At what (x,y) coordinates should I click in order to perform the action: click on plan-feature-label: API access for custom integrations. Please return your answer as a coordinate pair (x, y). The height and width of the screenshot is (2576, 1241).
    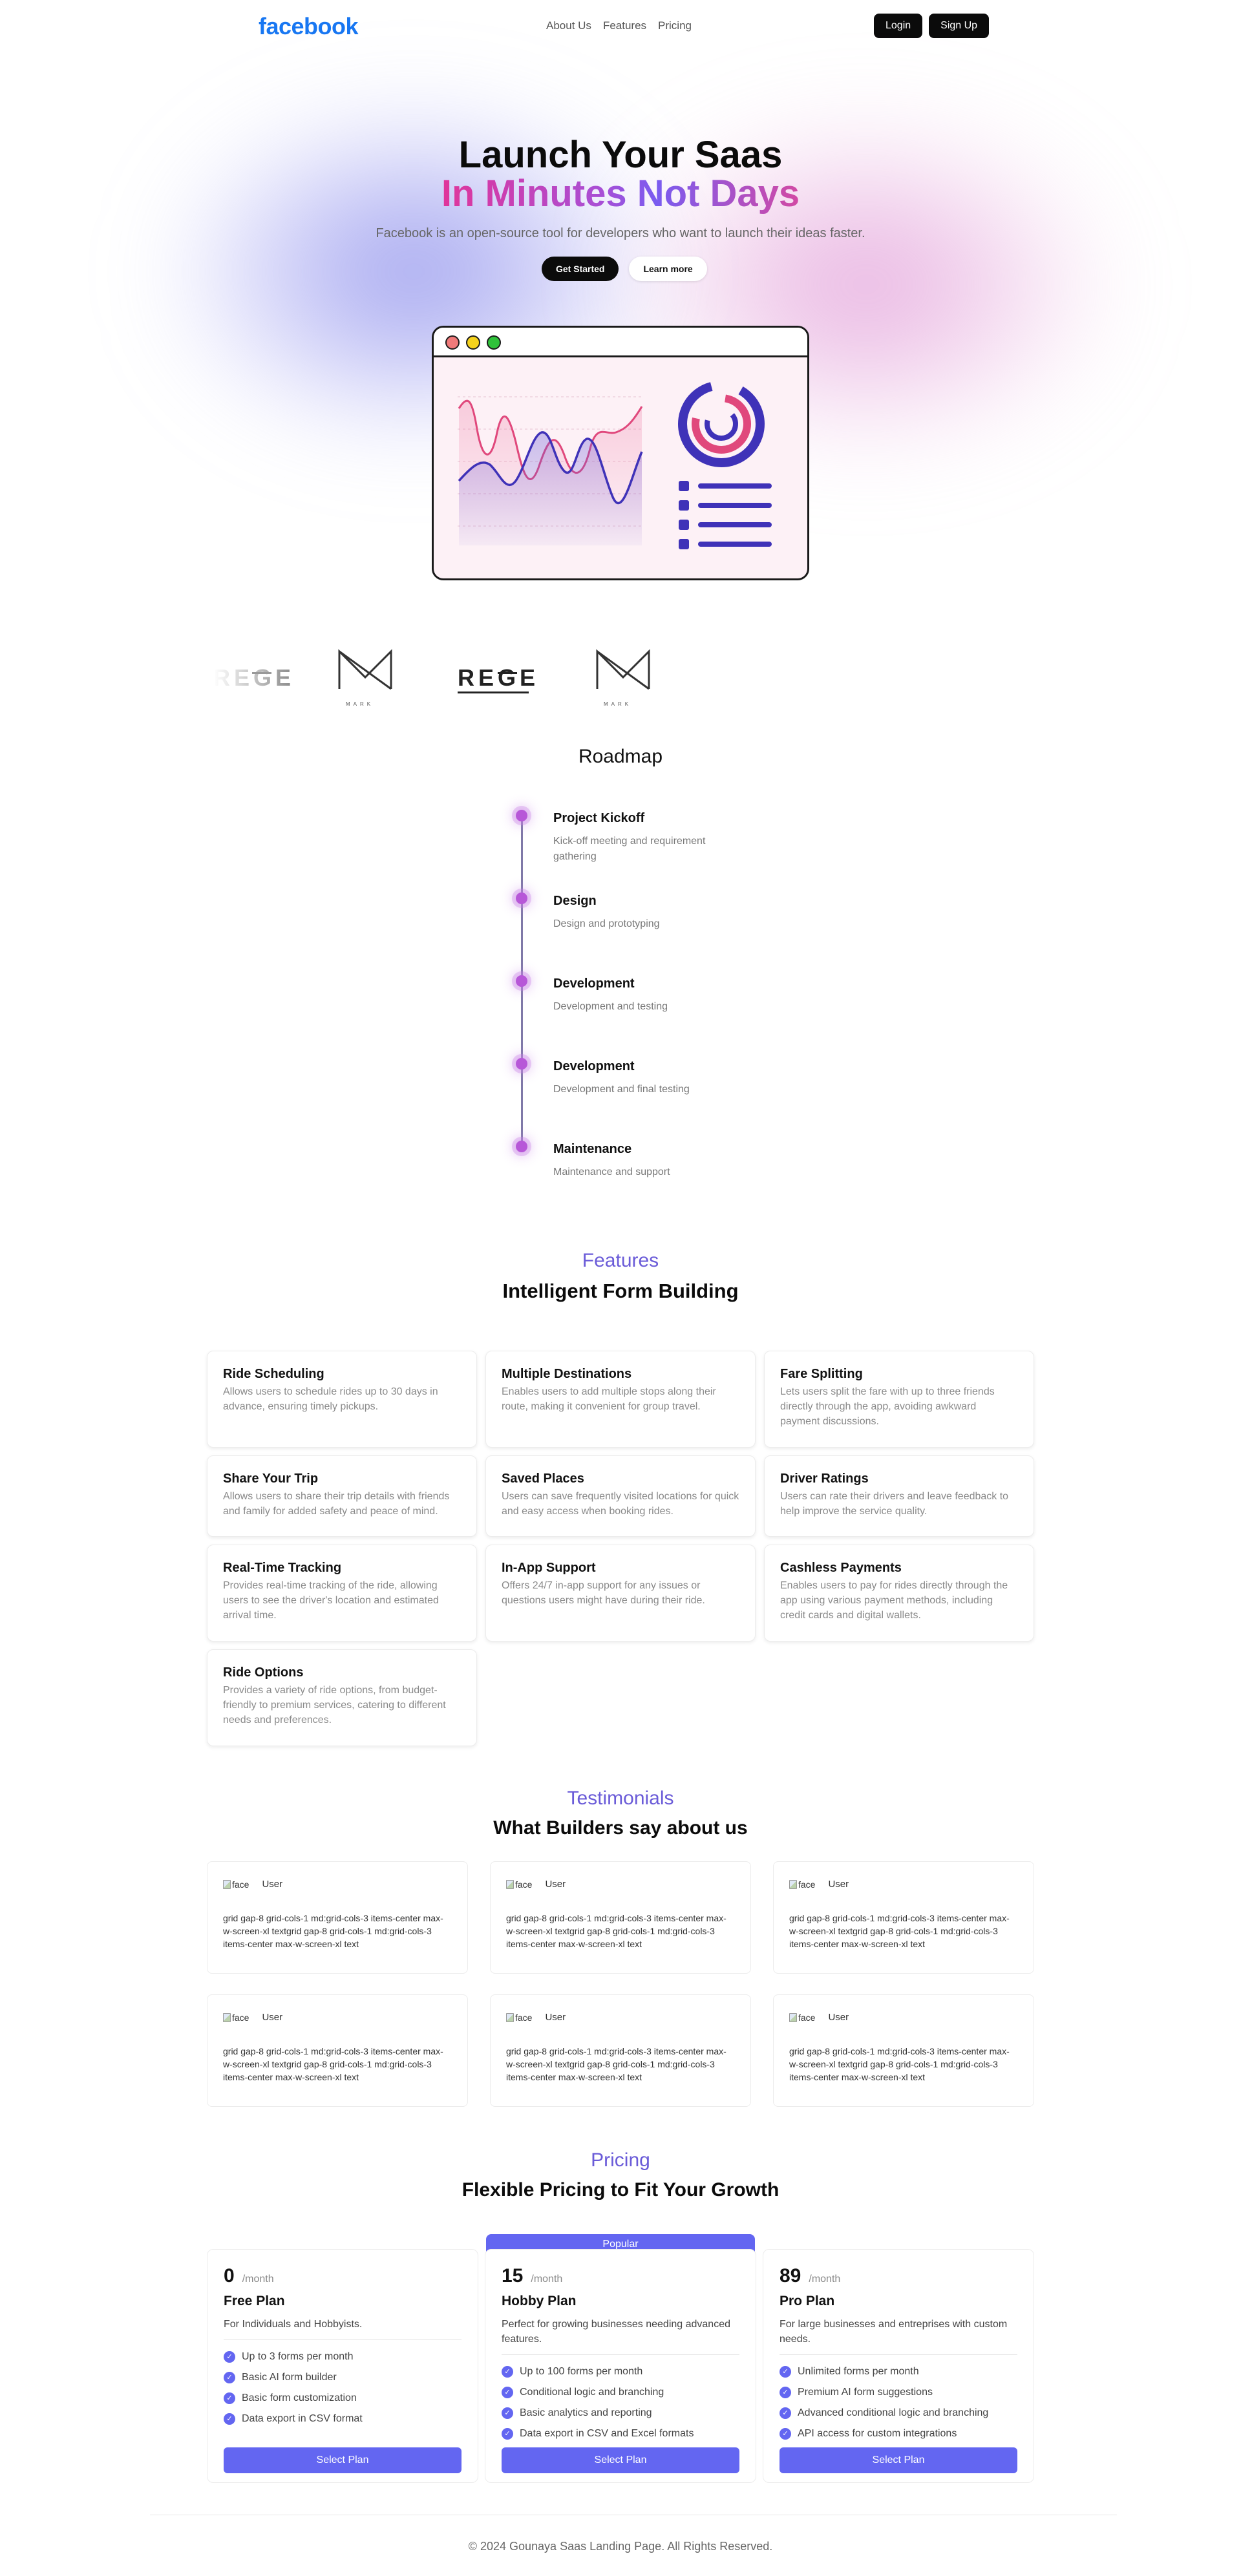
    Looking at the image, I should click on (877, 2433).